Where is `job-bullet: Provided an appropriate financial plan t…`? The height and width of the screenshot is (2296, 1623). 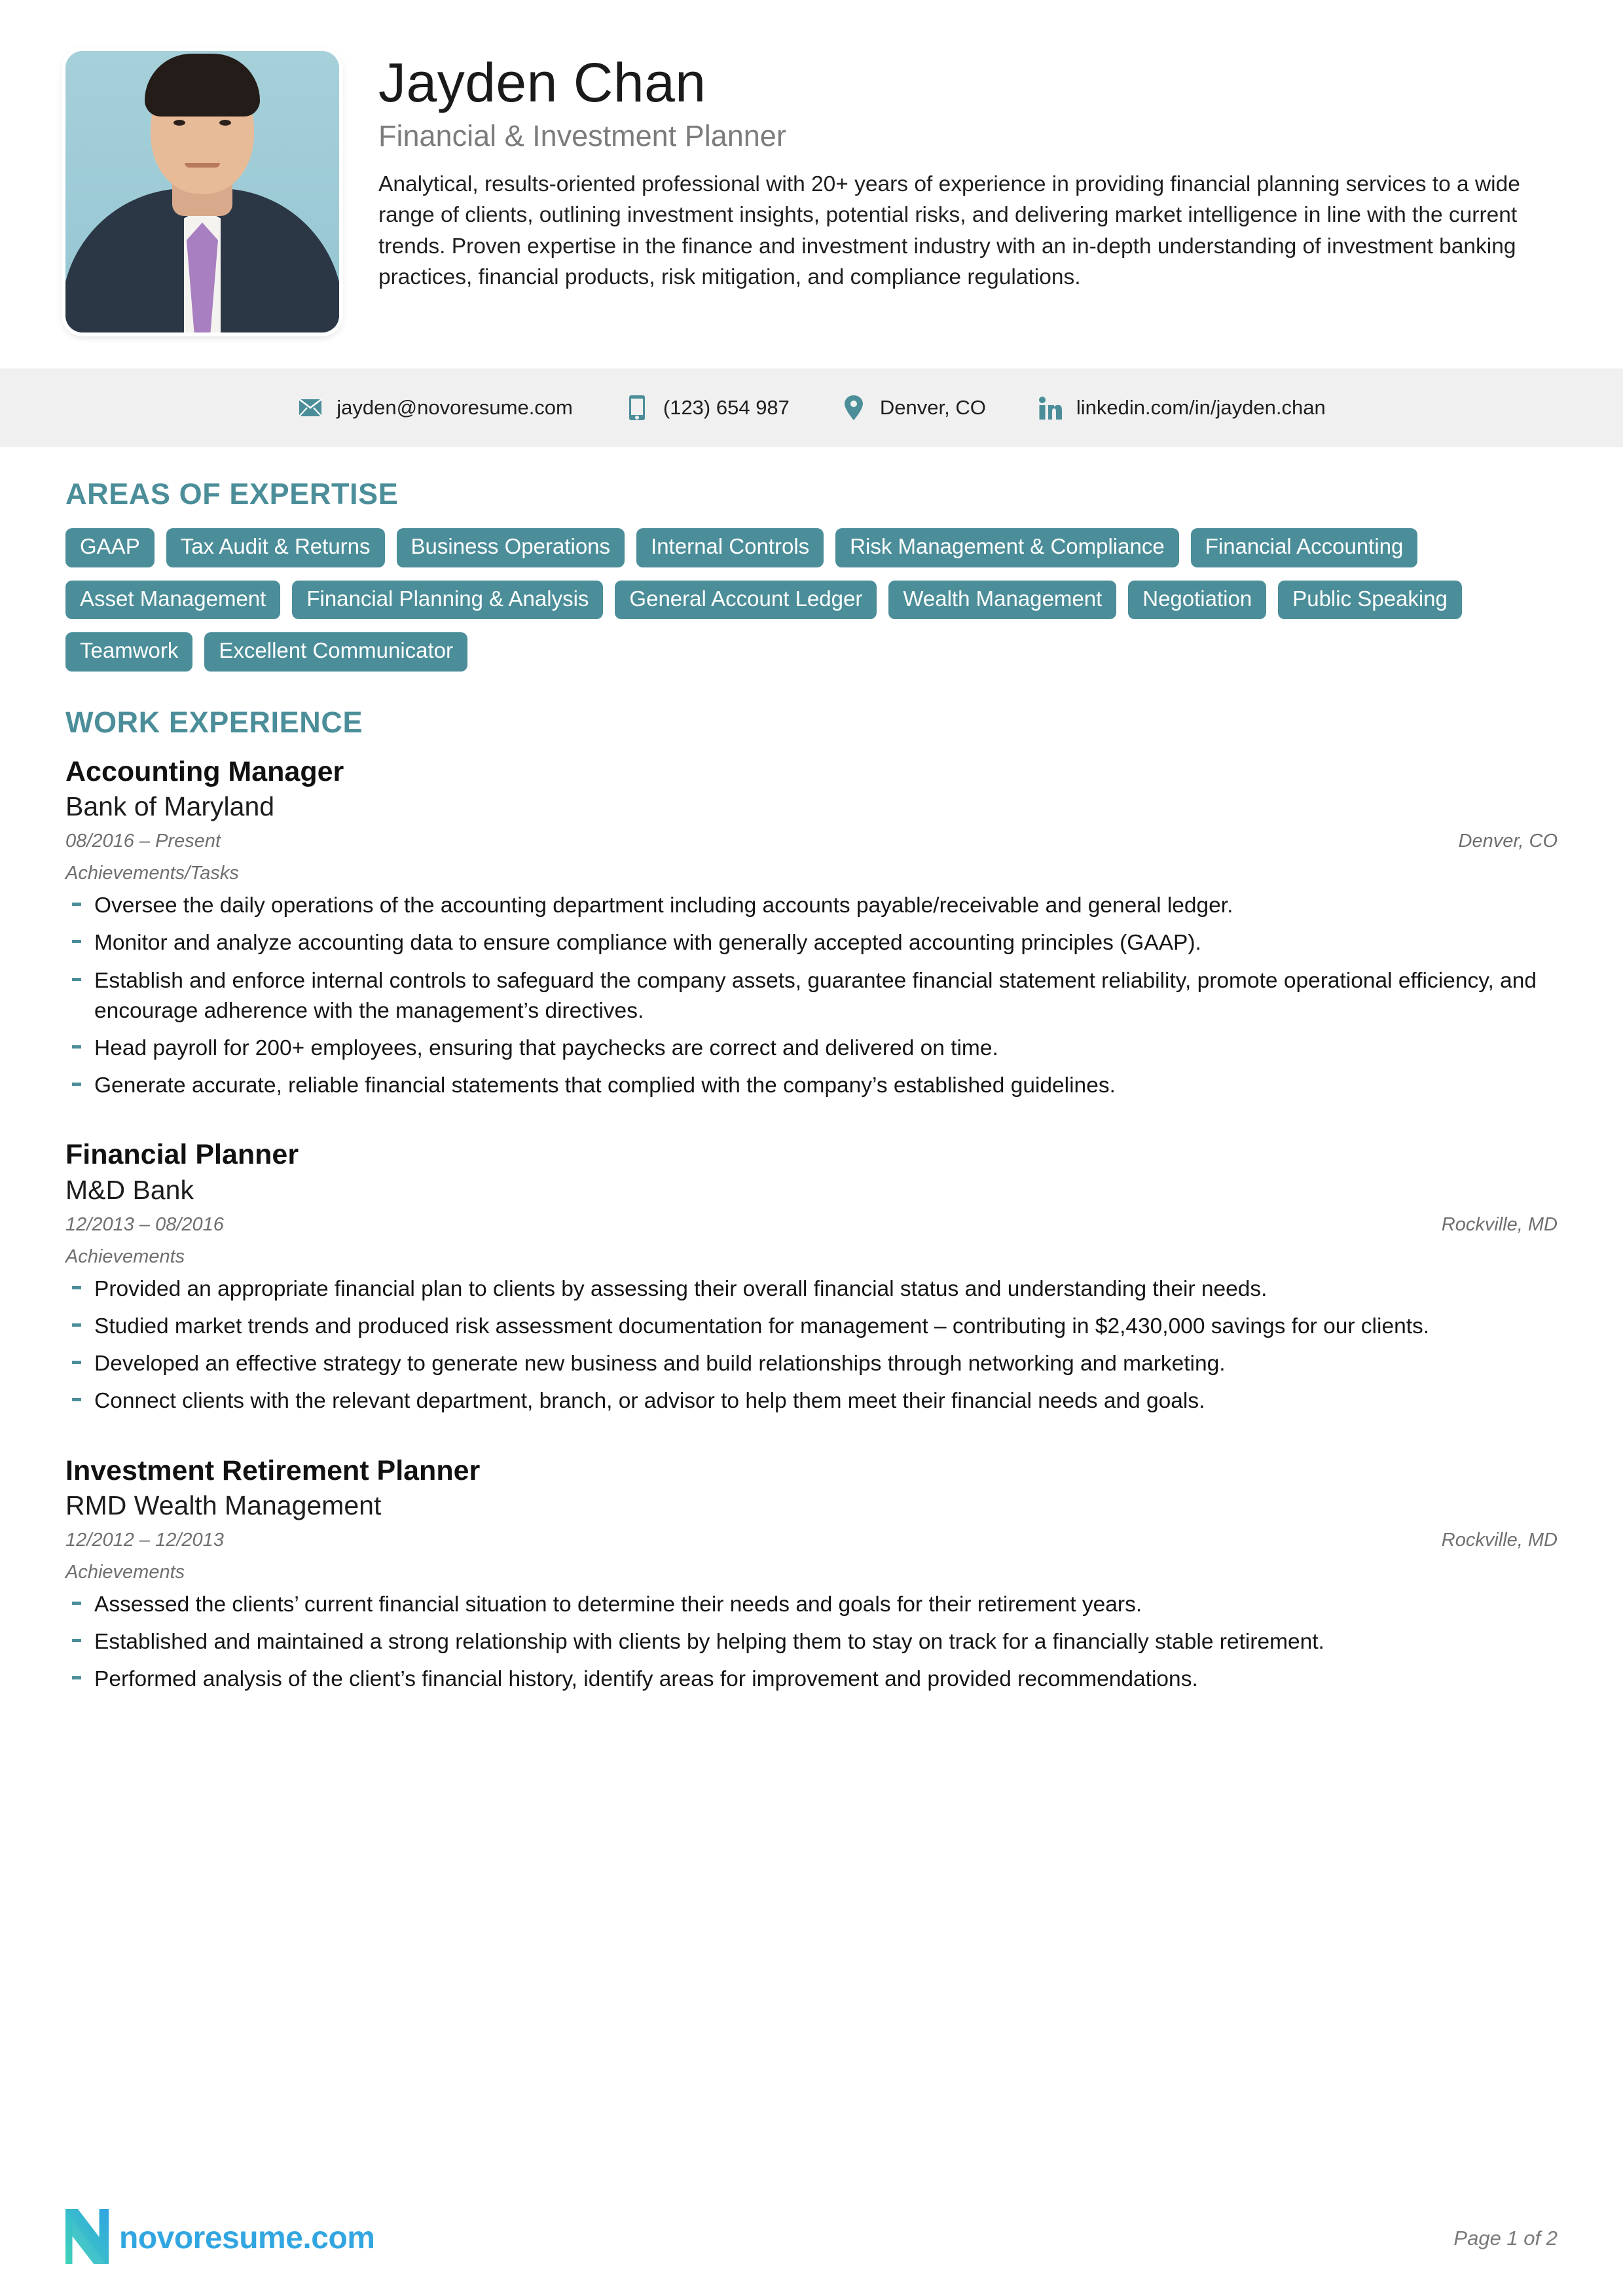
job-bullet: Provided an appropriate financial plan t… is located at coordinates (811, 1289).